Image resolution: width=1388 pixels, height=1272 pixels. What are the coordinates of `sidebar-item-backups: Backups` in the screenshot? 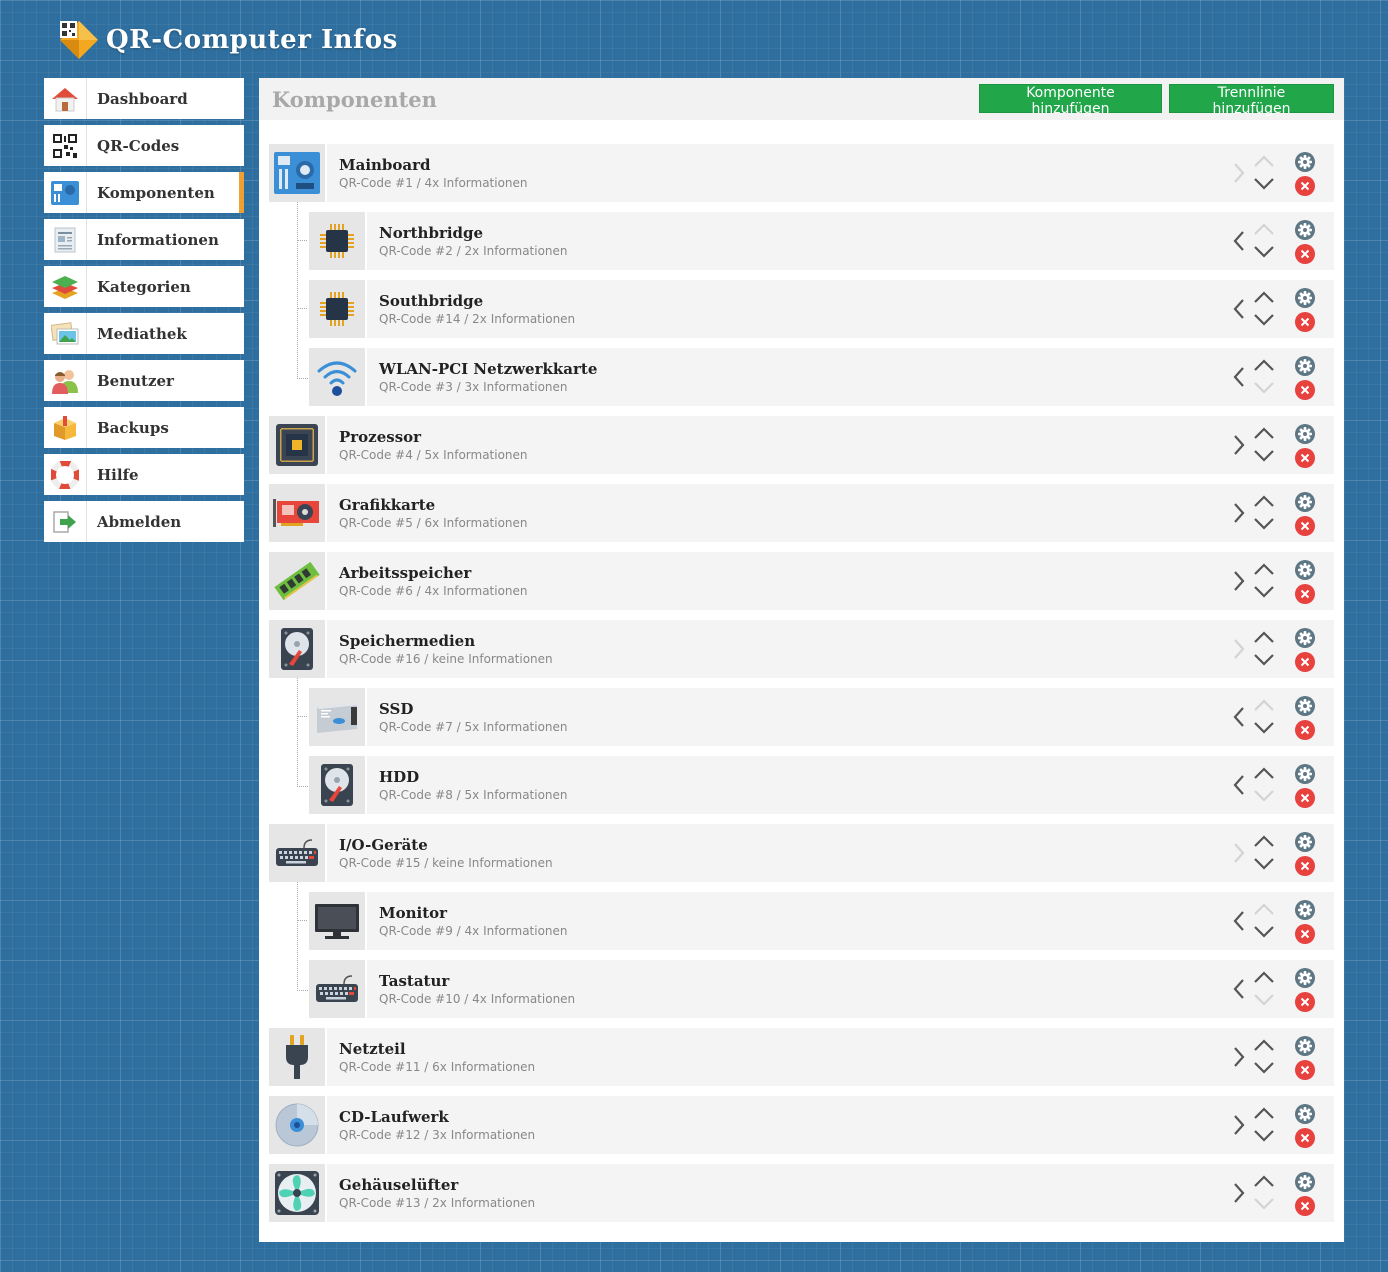 It's located at (144, 427).